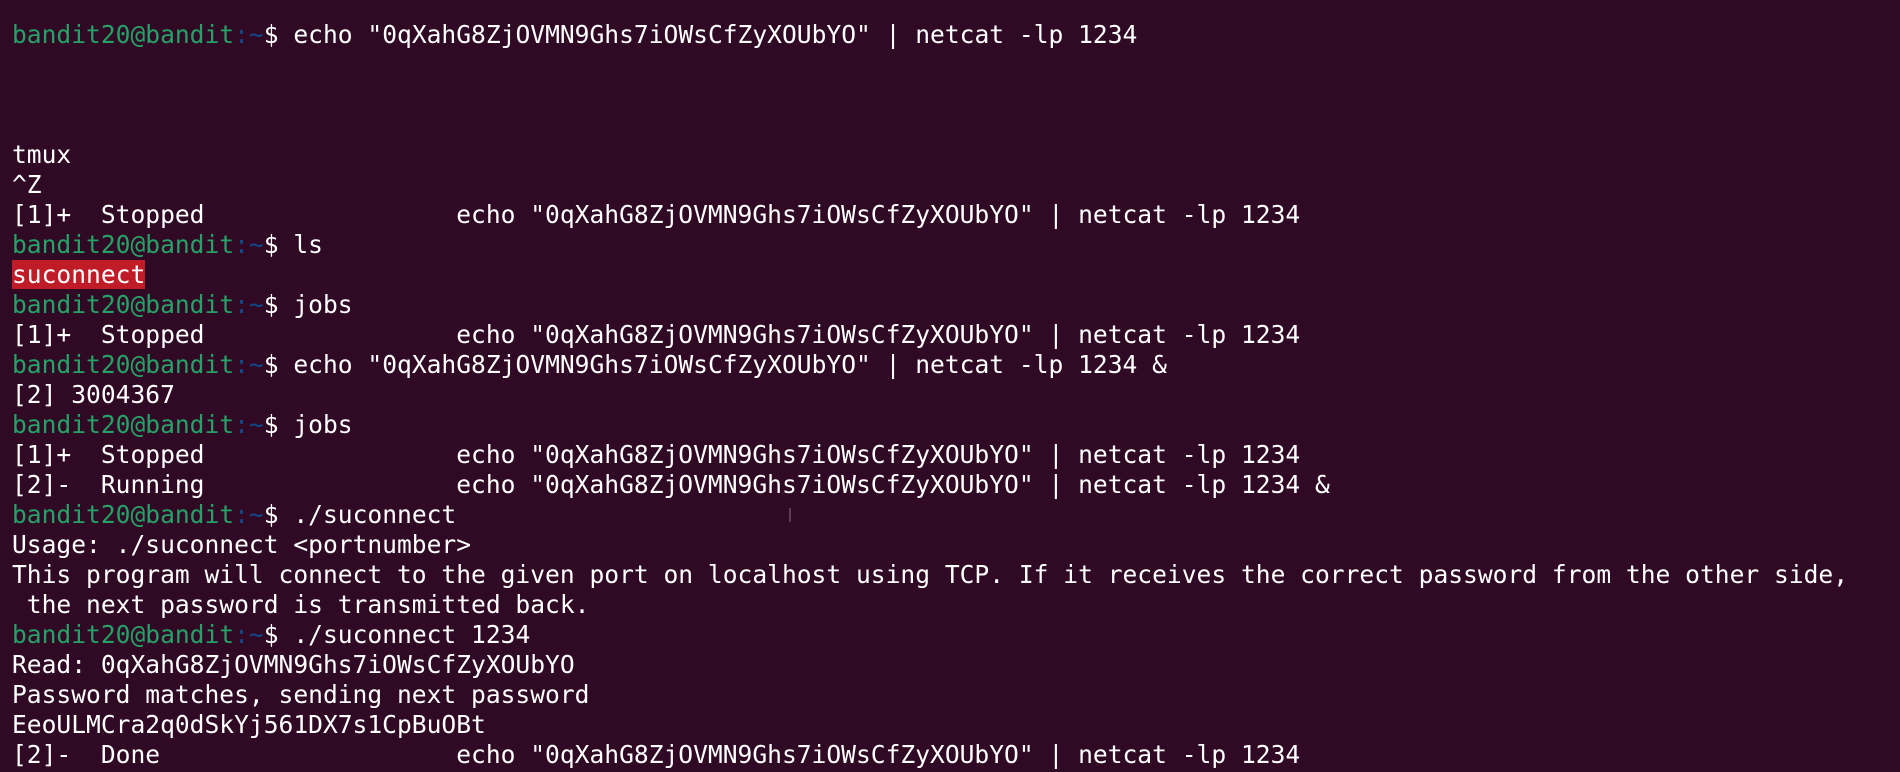 Image resolution: width=1900 pixels, height=772 pixels. What do you see at coordinates (42, 154) in the screenshot?
I see `output-line: tmux` at bounding box center [42, 154].